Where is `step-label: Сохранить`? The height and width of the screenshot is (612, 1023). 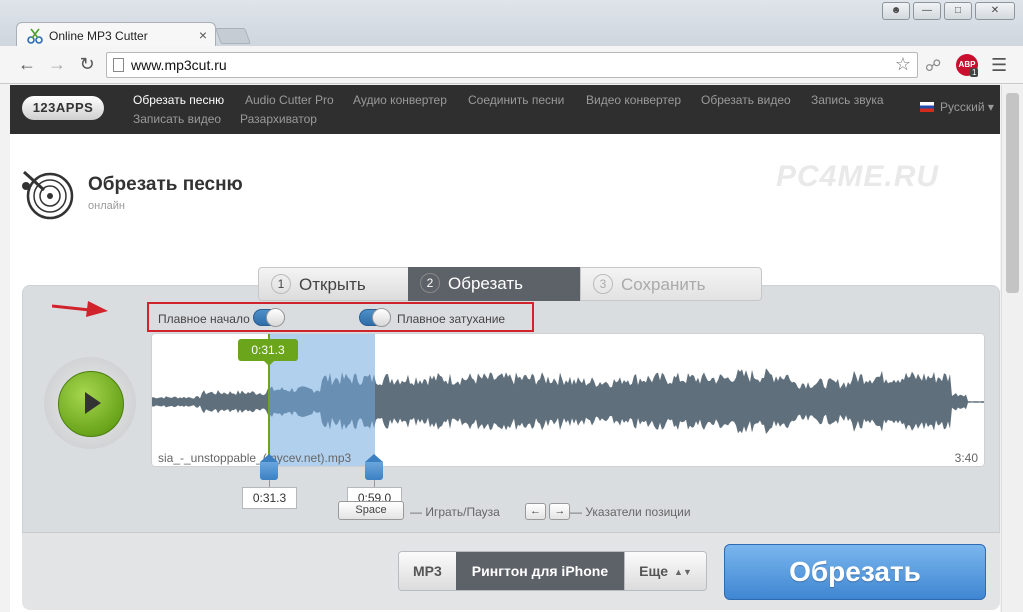 step-label: Сохранить is located at coordinates (663, 284).